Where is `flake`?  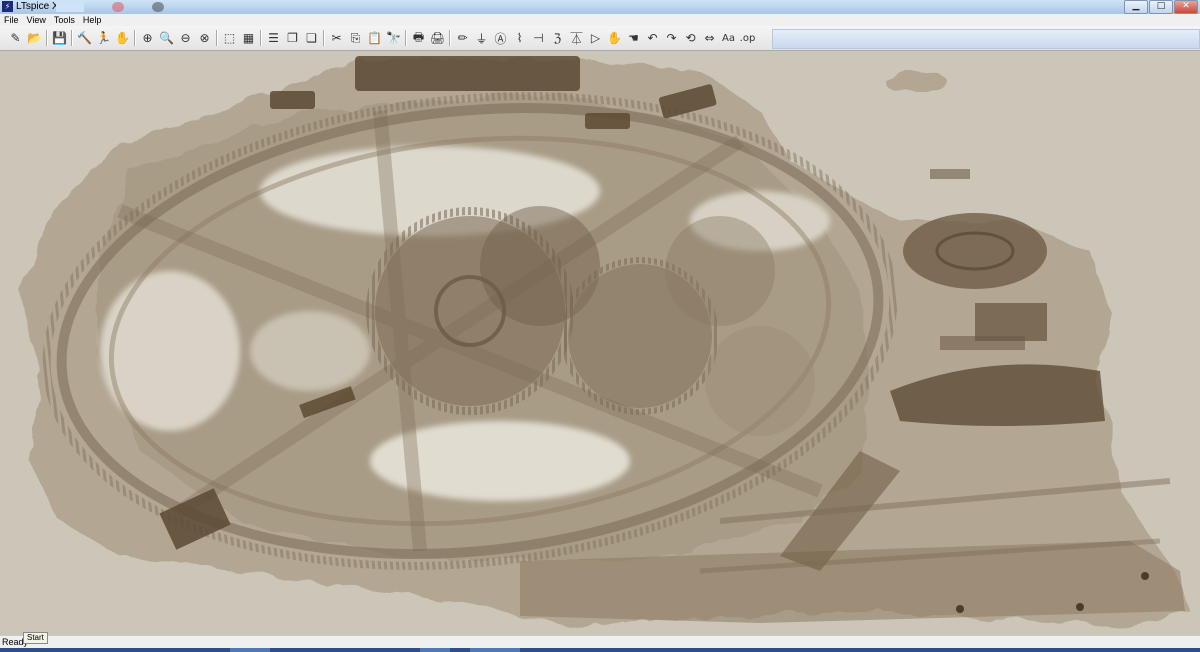
flake is located at coordinates (915, 81).